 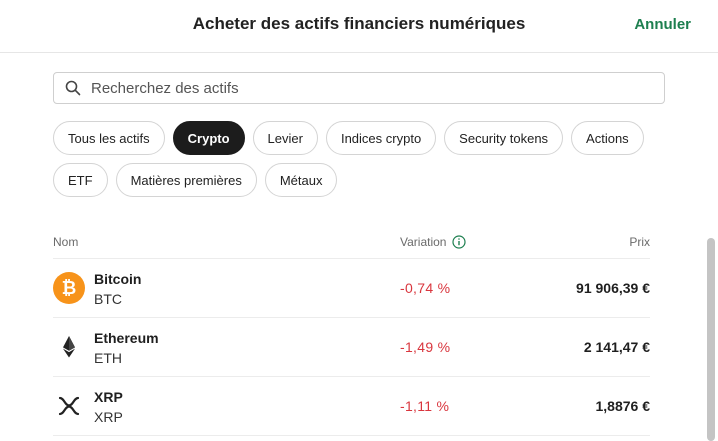 I want to click on column-header-change-label: Variation, so click(x=423, y=241).